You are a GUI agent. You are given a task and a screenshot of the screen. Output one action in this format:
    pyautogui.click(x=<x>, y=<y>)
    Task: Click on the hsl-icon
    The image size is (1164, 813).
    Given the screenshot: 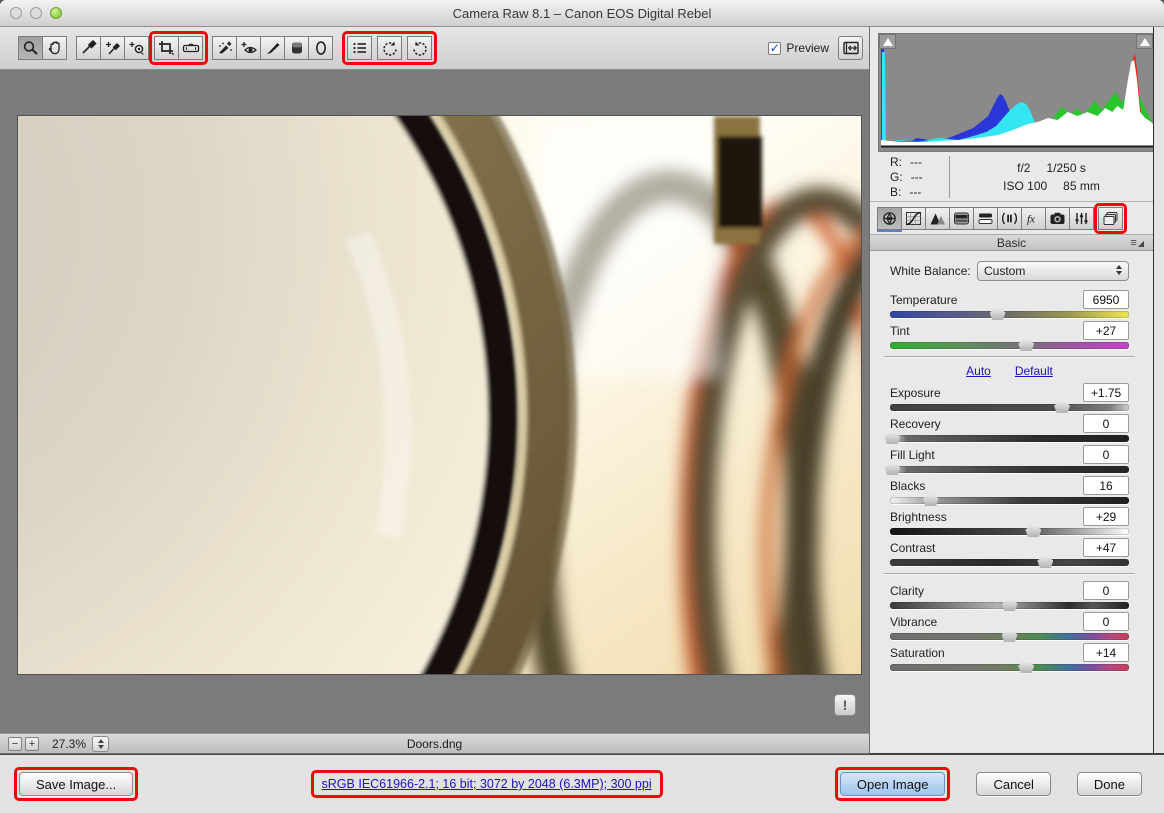 What is the action you would take?
    pyautogui.click(x=961, y=218)
    